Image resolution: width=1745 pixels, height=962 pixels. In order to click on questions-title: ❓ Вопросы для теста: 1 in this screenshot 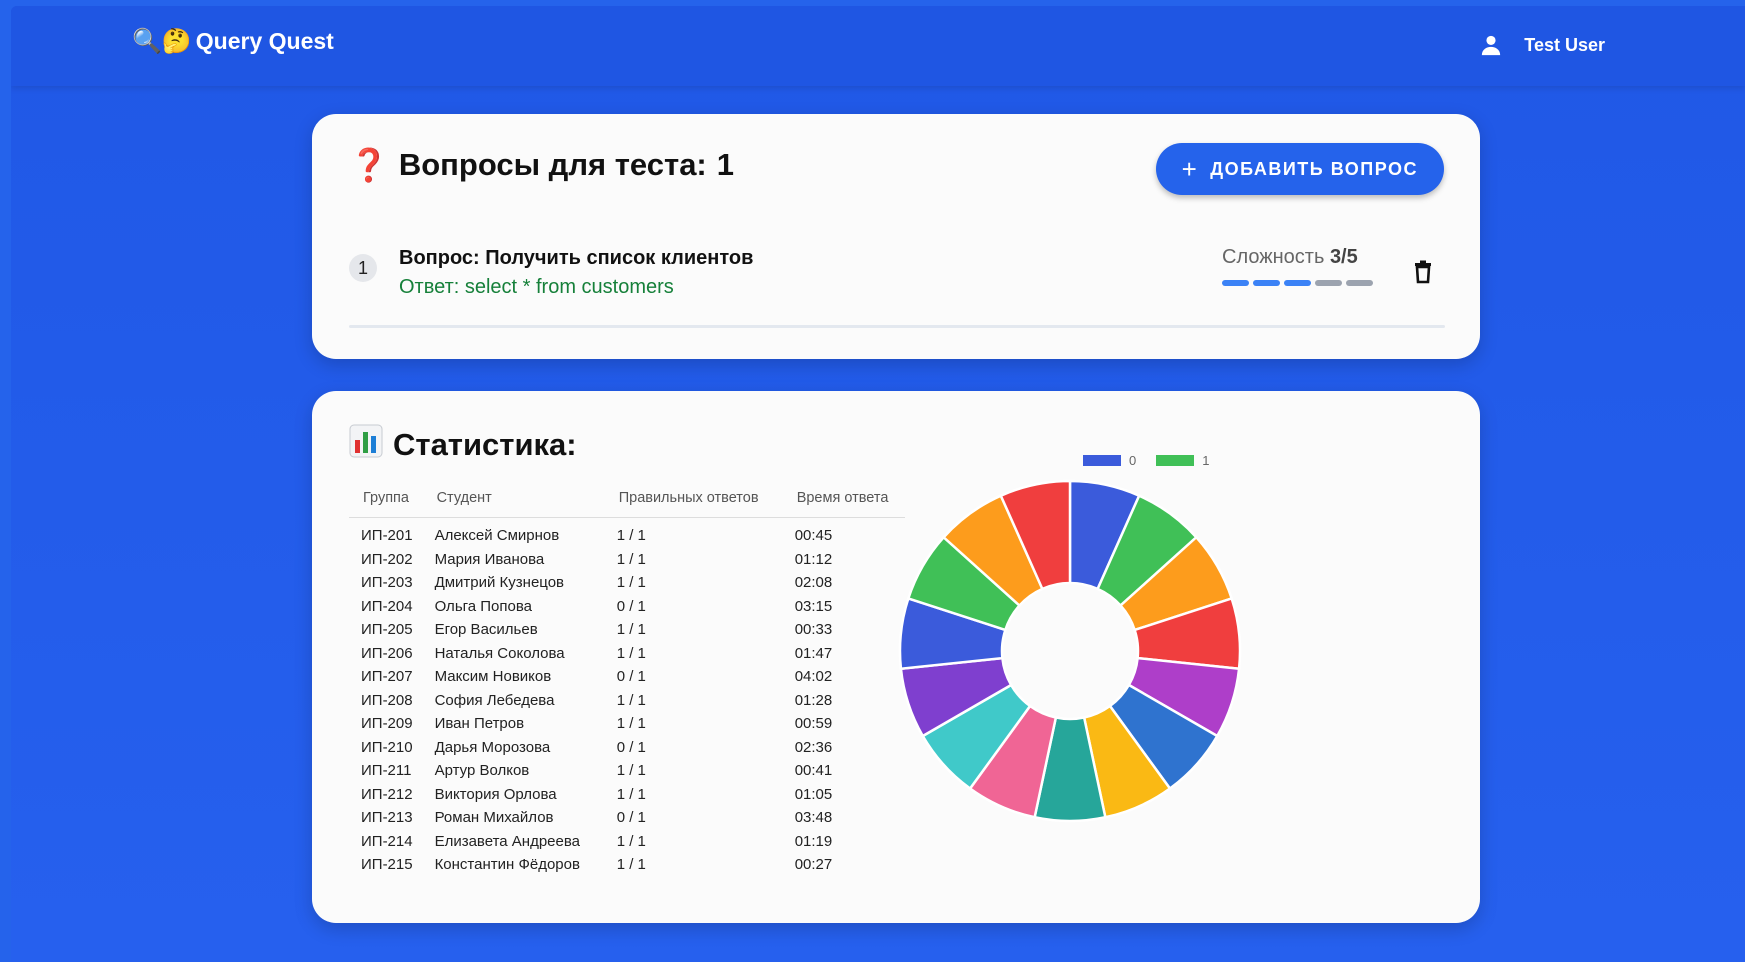, I will do `click(541, 165)`.